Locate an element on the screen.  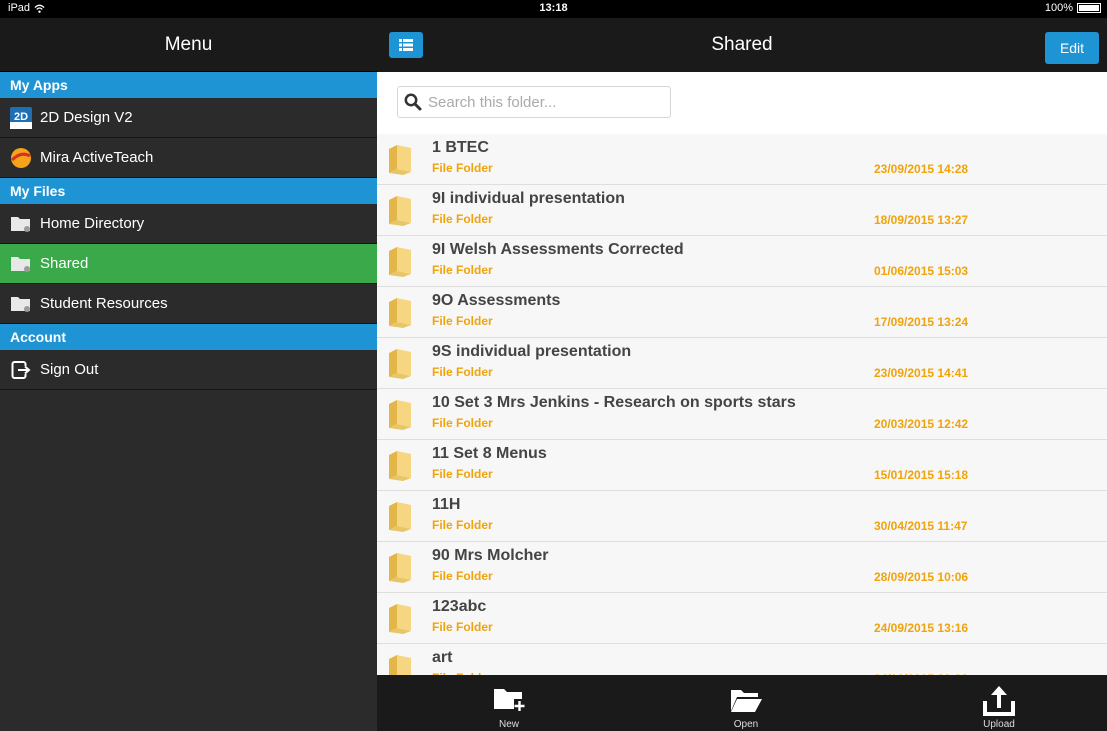
search-icon is located at coordinates (413, 102).